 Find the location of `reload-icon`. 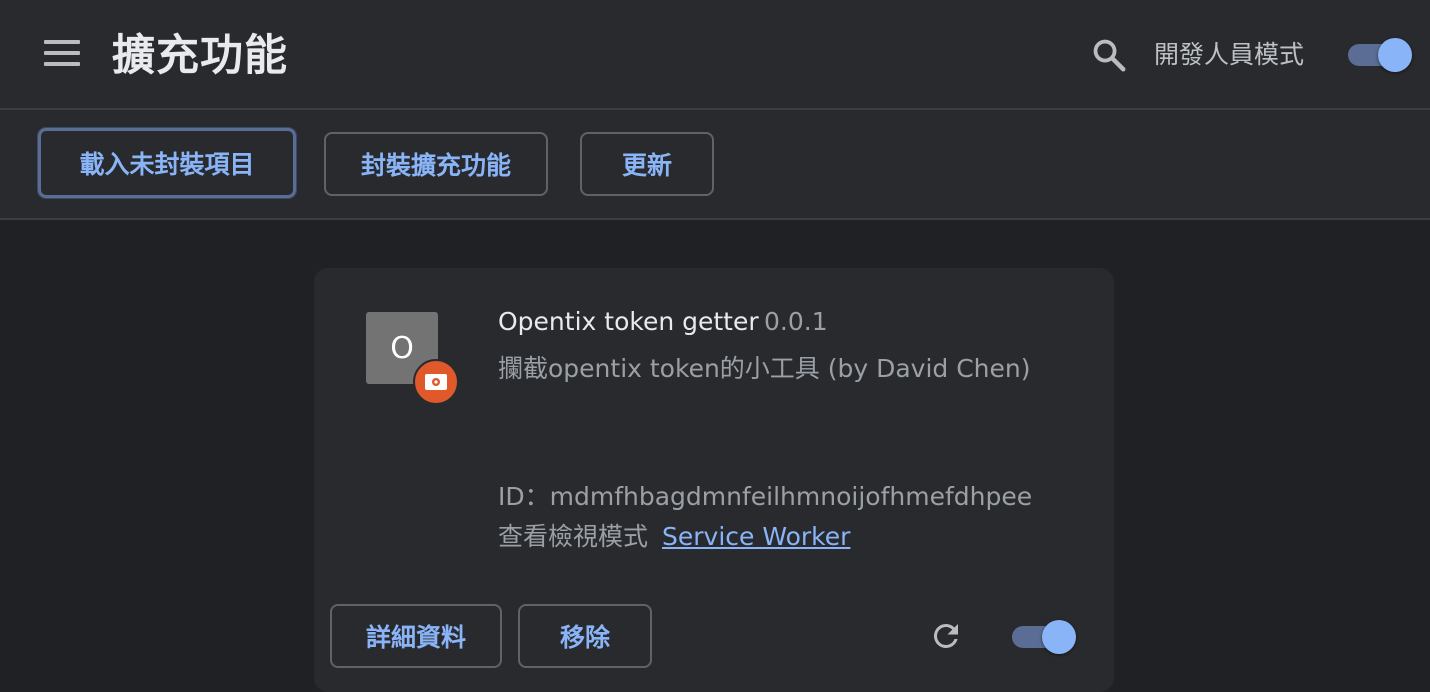

reload-icon is located at coordinates (946, 636).